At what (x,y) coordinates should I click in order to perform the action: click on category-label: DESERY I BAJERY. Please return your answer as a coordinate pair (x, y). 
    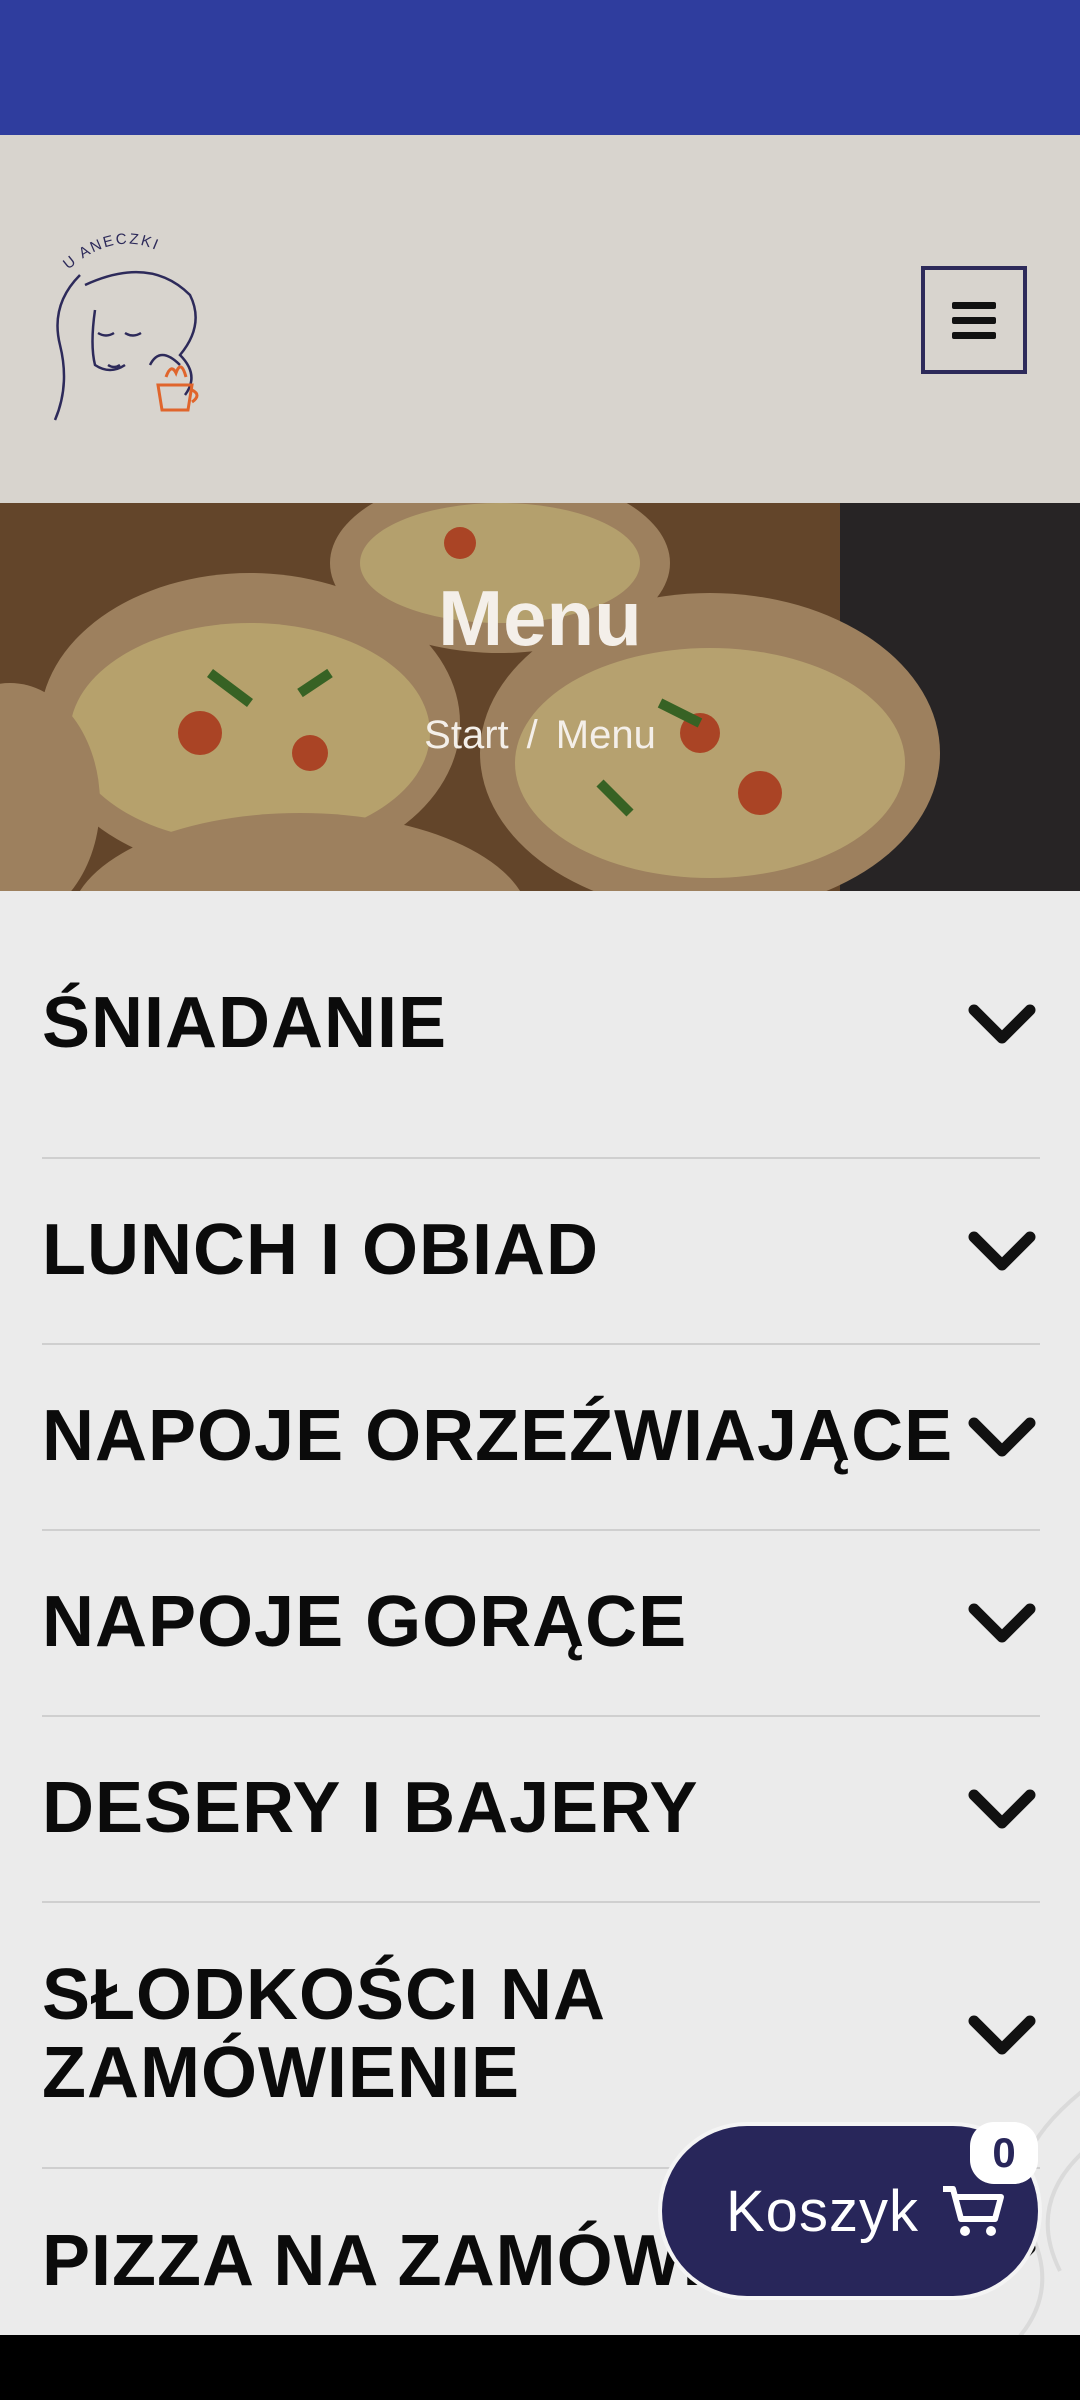
    Looking at the image, I should click on (370, 1808).